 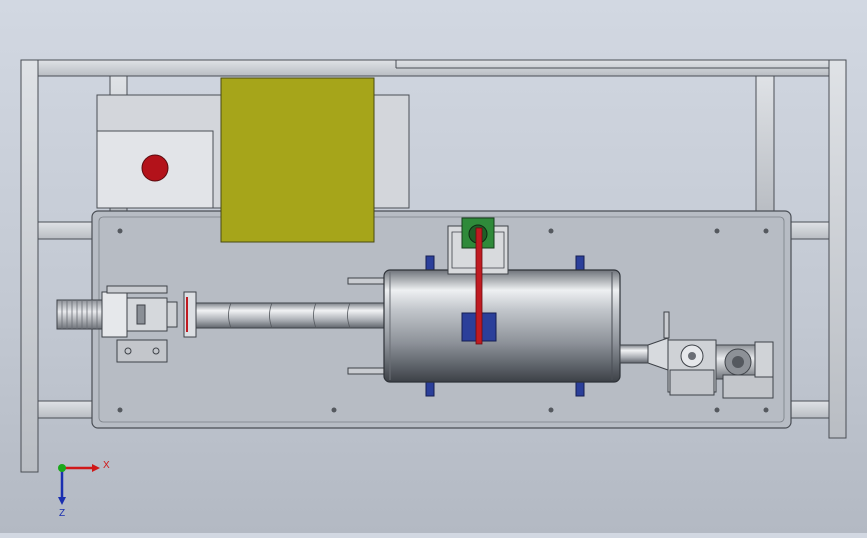 I want to click on x-axis-label: X, so click(x=106, y=465).